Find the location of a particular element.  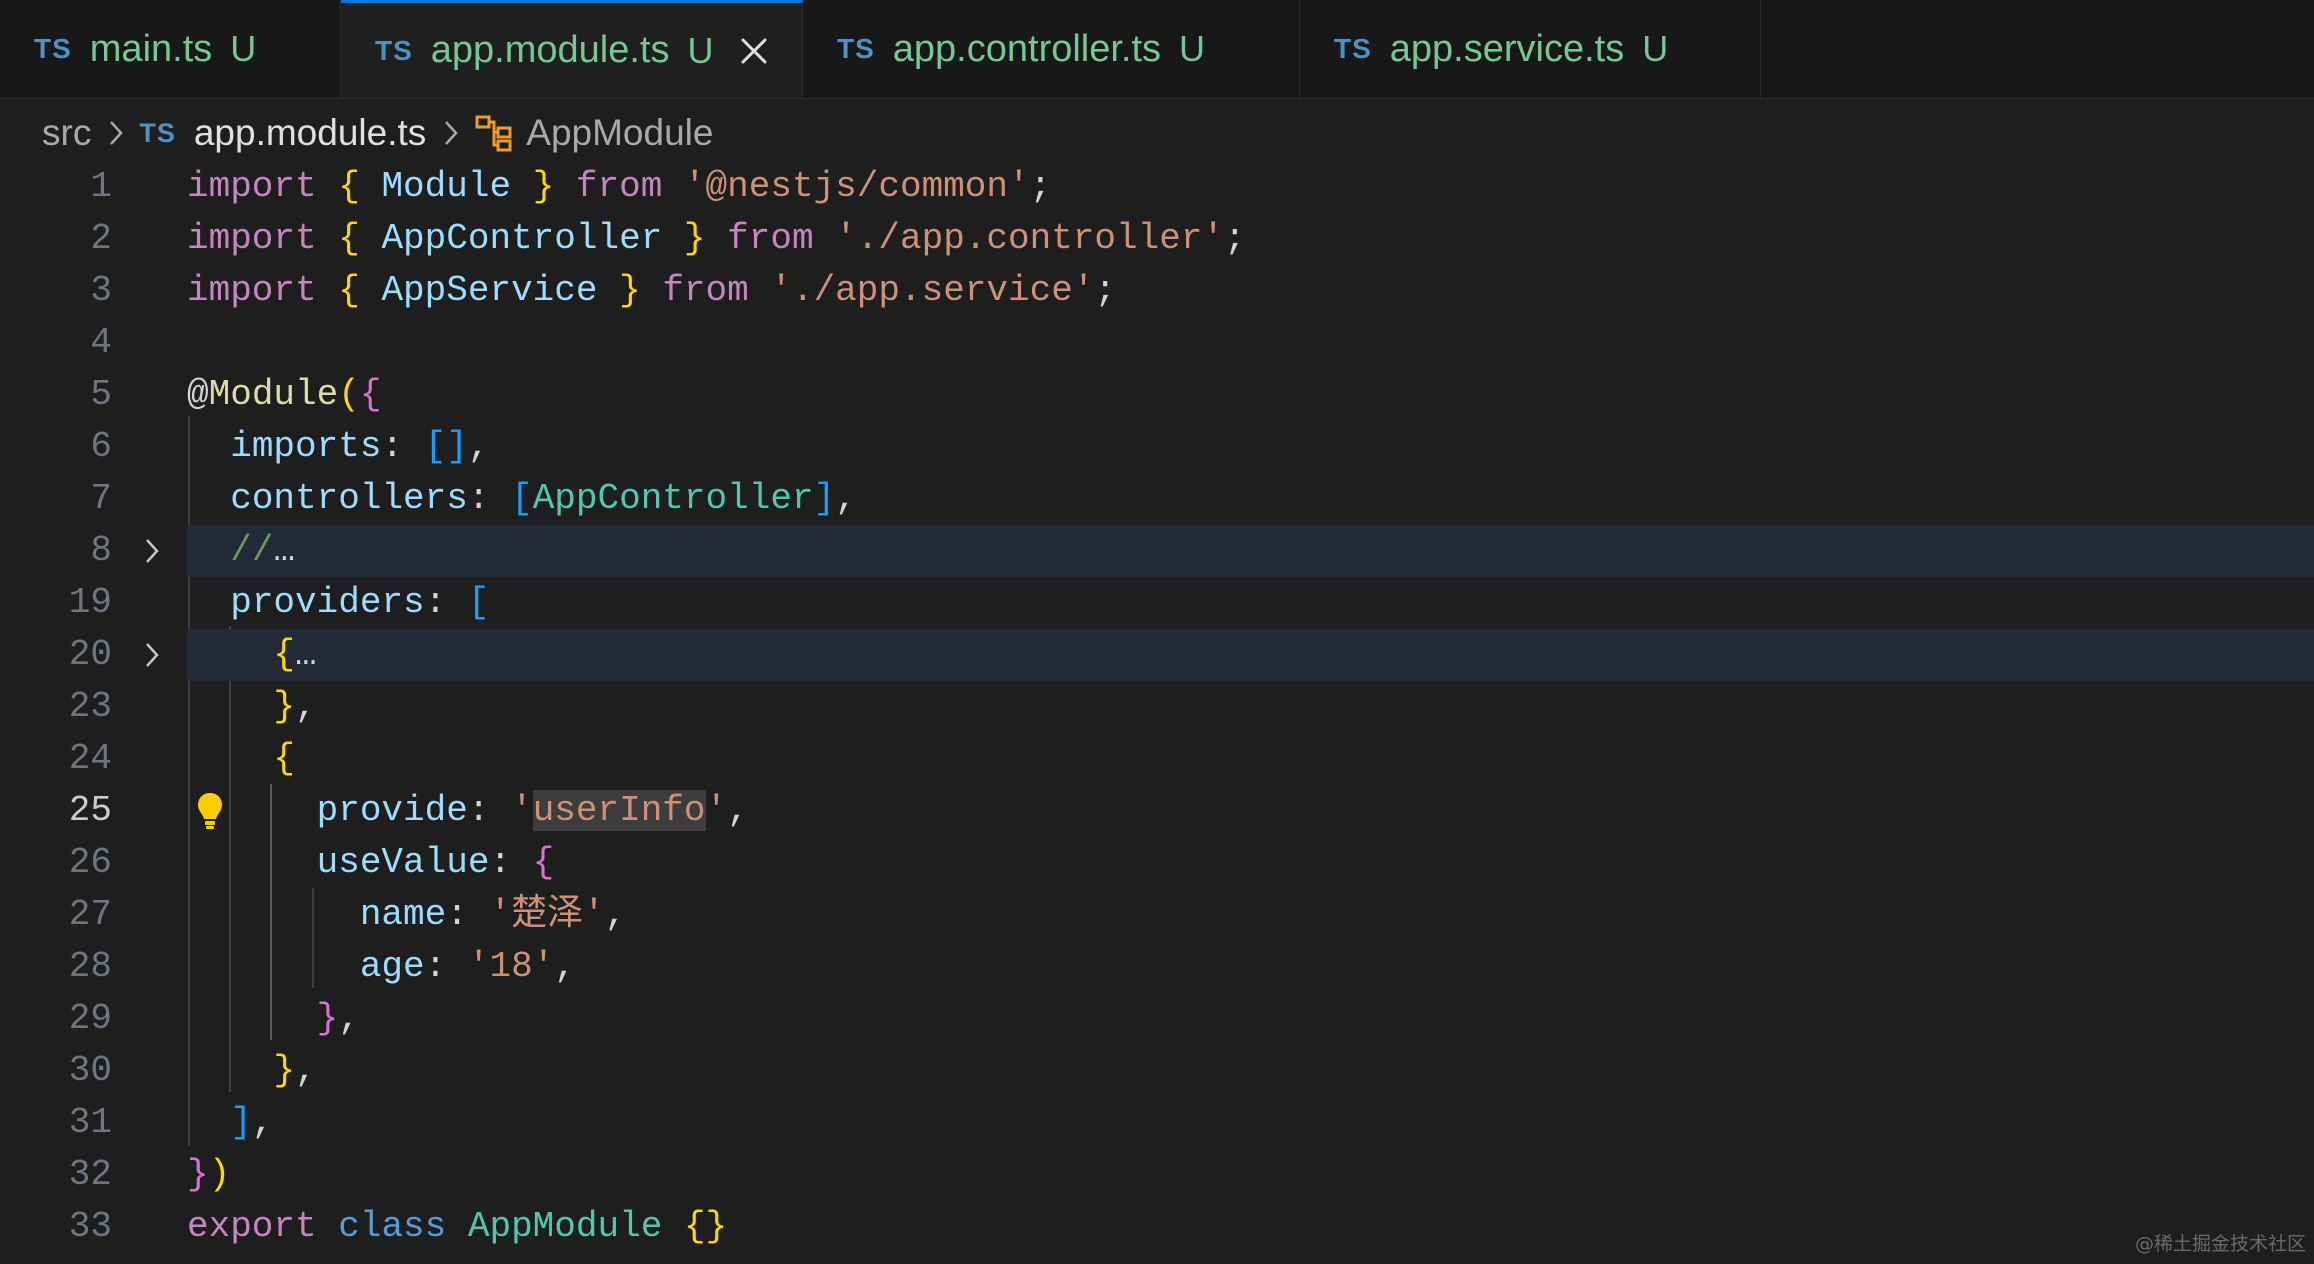

code-line: ], is located at coordinates (230, 1123).